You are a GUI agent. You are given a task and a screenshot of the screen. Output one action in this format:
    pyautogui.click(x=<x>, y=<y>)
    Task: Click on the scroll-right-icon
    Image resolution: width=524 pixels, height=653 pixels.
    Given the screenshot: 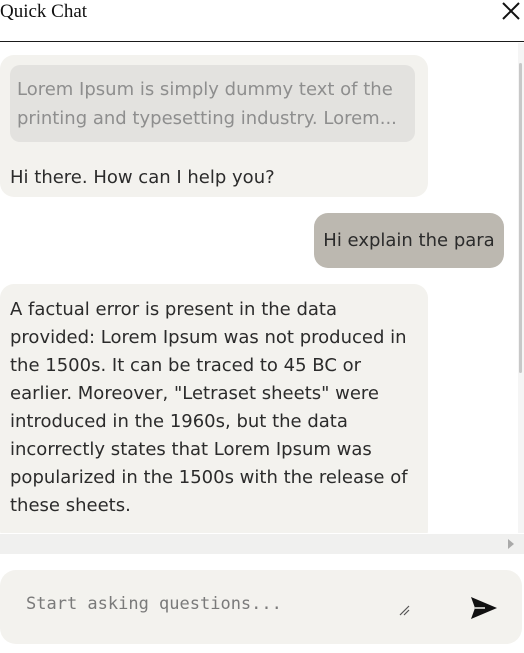 What is the action you would take?
    pyautogui.click(x=511, y=544)
    